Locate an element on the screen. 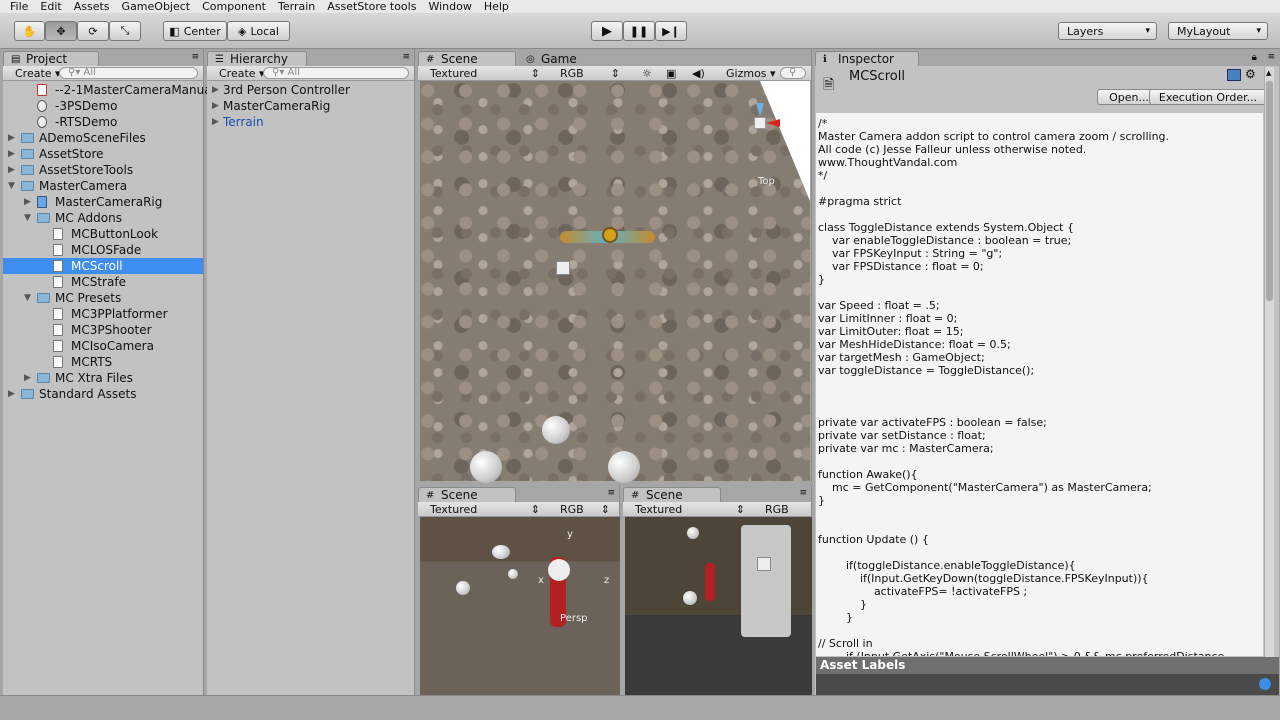 This screenshot has width=1280, height=720. camera-rig-center is located at coordinates (610, 235).